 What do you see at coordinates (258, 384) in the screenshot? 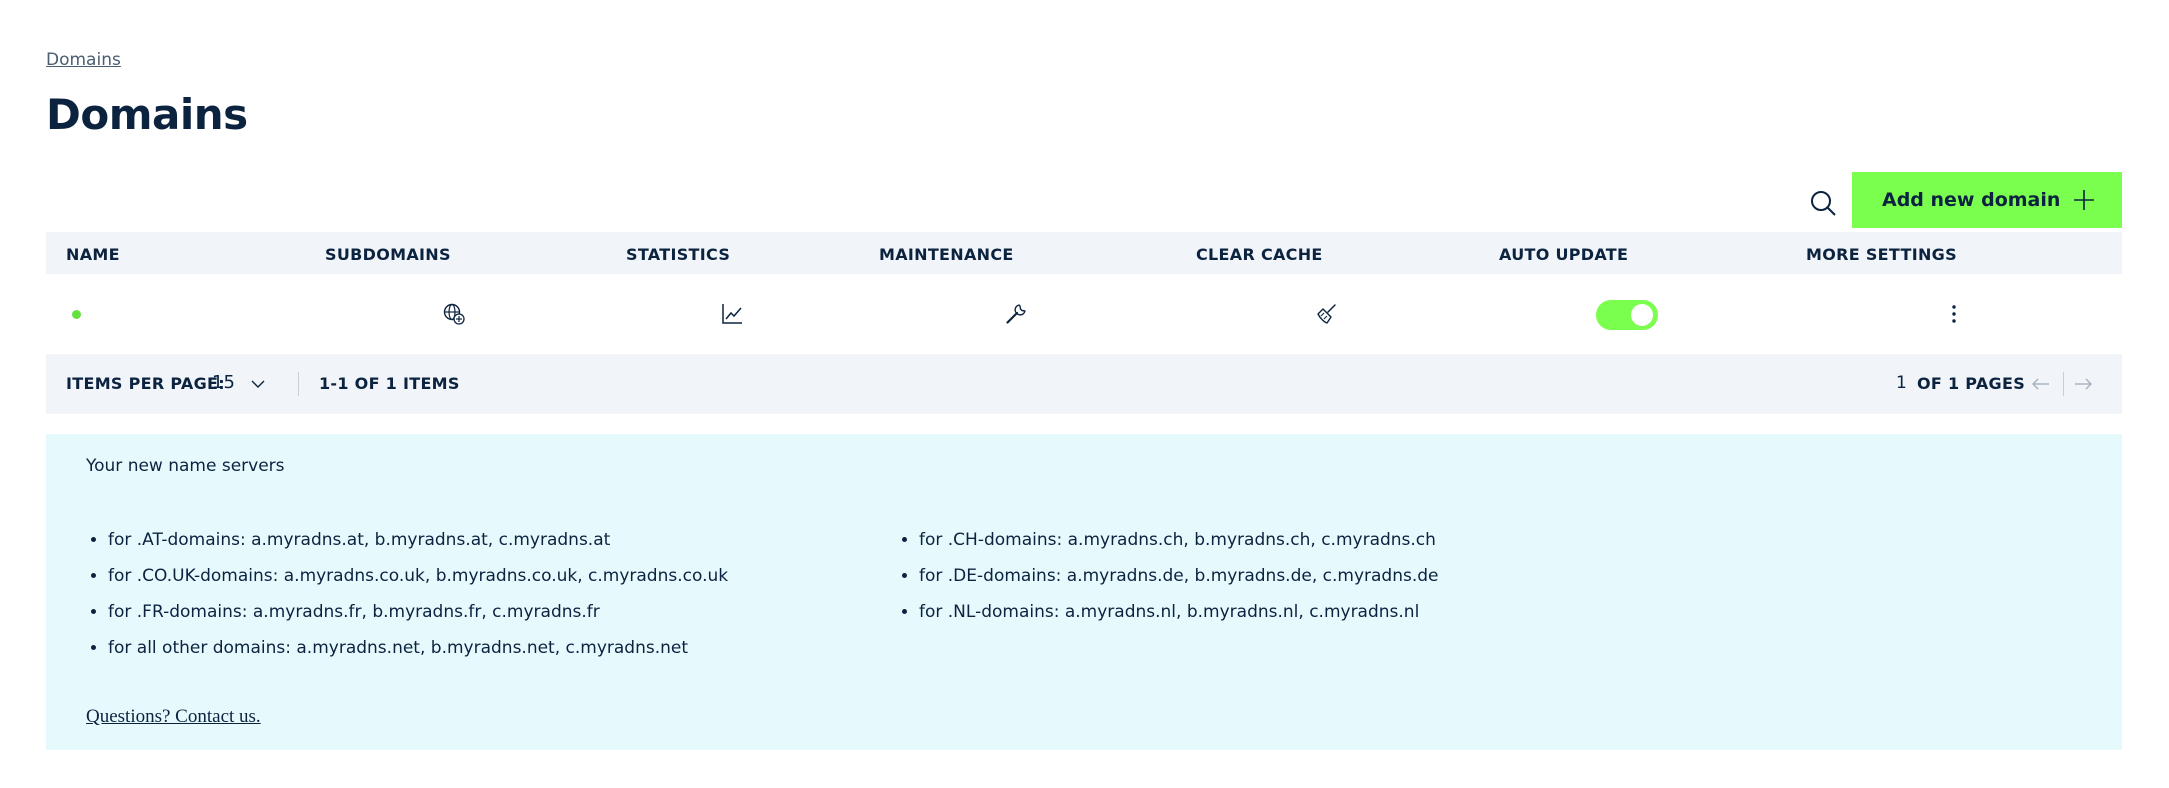
I see `chevron-down-icon` at bounding box center [258, 384].